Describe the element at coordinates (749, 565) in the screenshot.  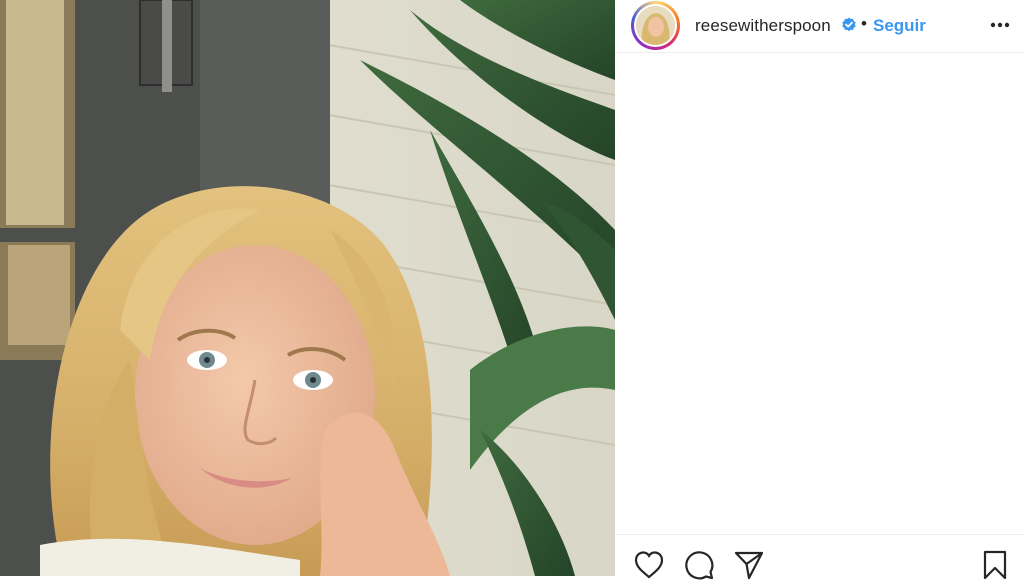
I see `share-icon` at that location.